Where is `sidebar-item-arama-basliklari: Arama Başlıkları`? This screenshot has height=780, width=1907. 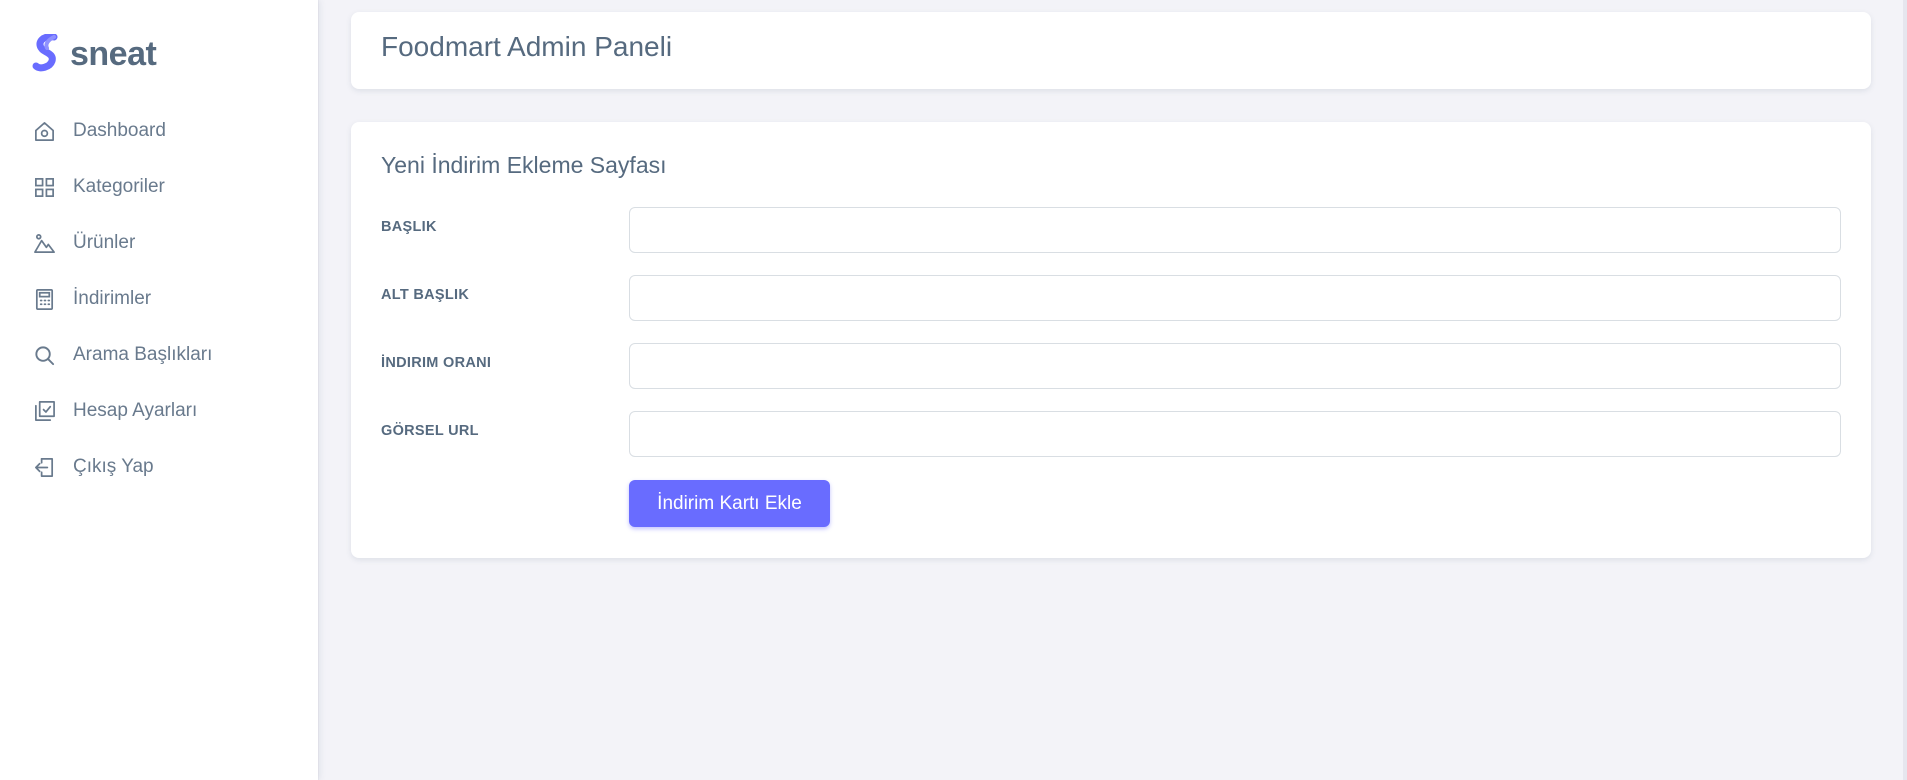
sidebar-item-arama-basliklari: Arama Başlıkları is located at coordinates (159, 355).